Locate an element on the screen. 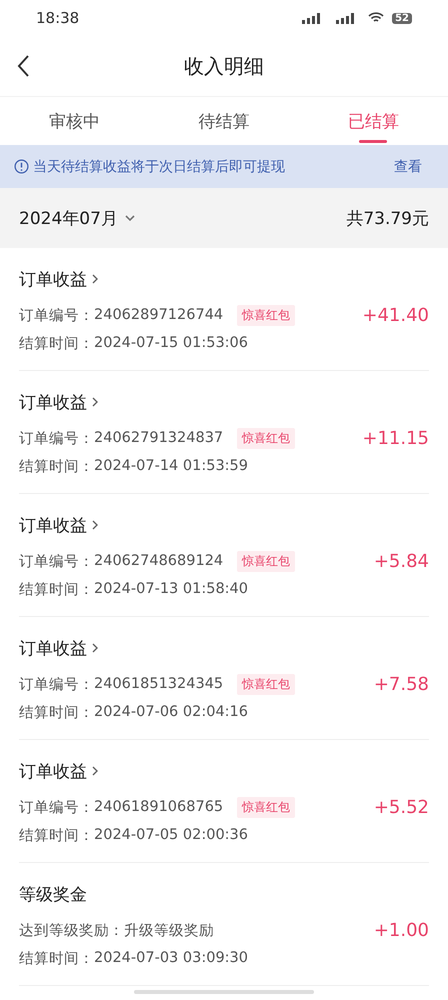  view-link: 查看 is located at coordinates (408, 167).